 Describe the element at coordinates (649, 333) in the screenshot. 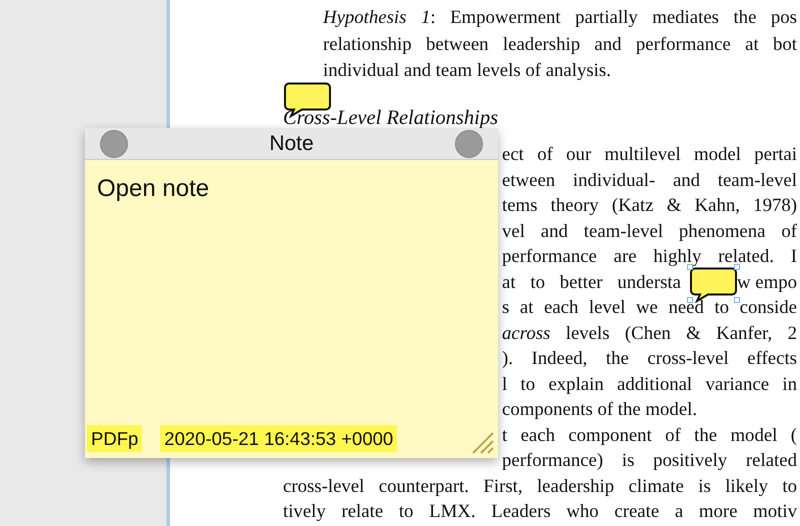

I see `text-line: across levels (Chen & Kanfer, 2` at that location.